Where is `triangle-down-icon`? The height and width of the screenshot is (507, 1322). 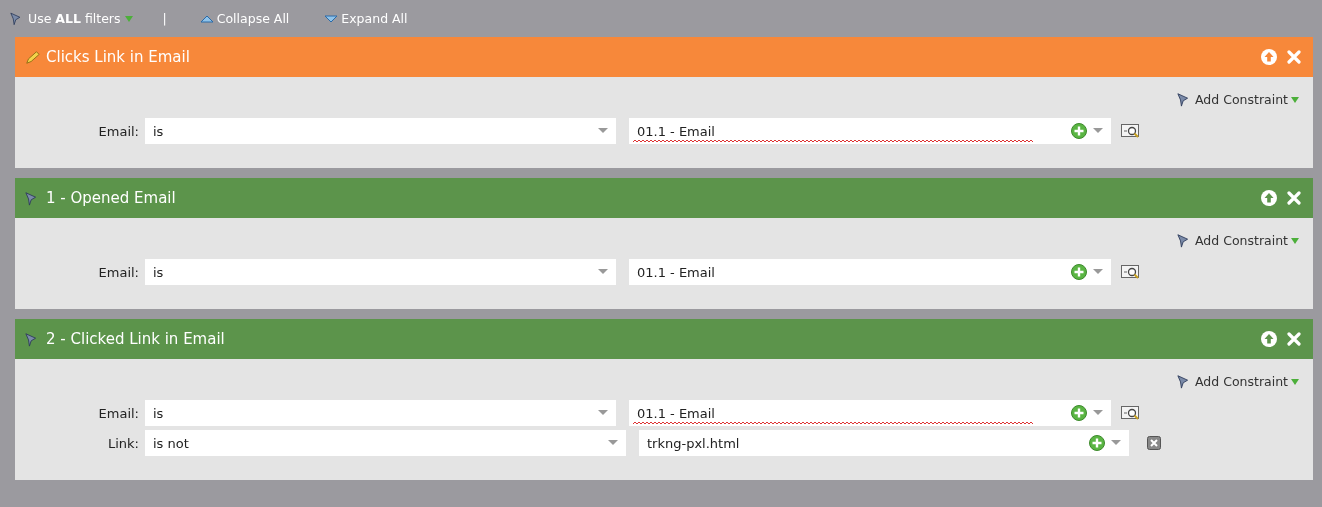
triangle-down-icon is located at coordinates (331, 18).